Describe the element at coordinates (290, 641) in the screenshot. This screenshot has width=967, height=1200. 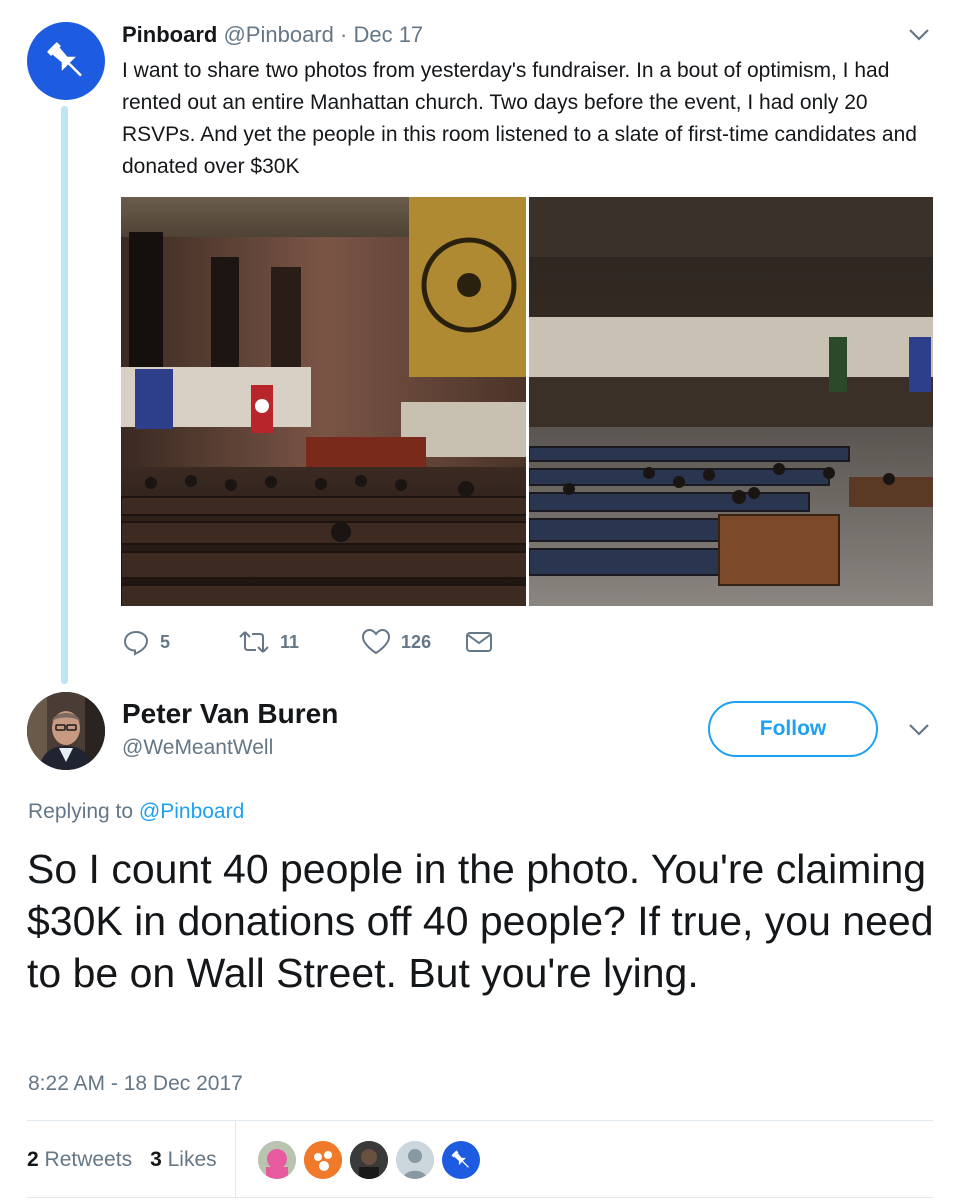
I see `retweet-count: 11` at that location.